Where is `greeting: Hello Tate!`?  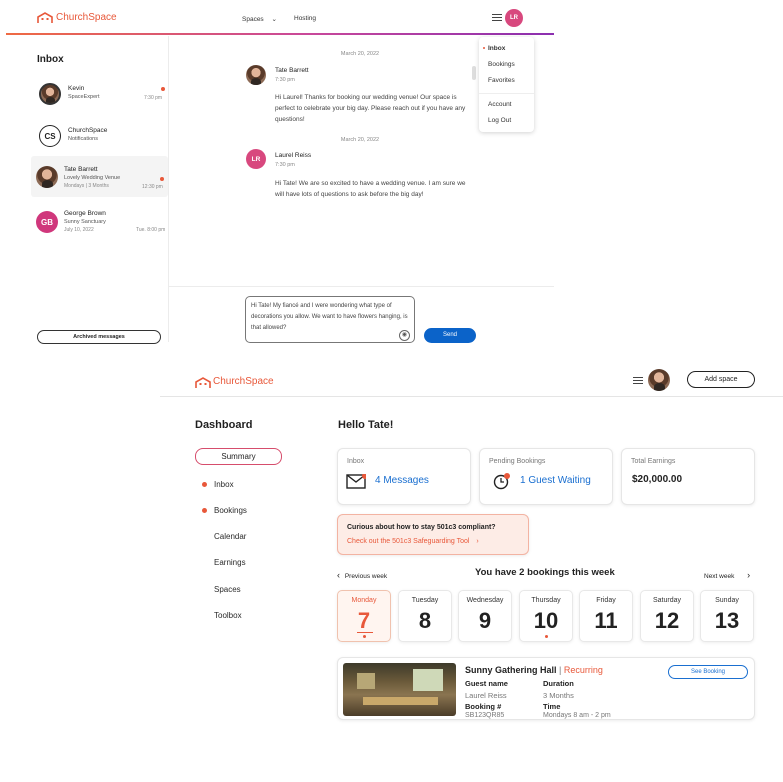 greeting: Hello Tate! is located at coordinates (366, 425).